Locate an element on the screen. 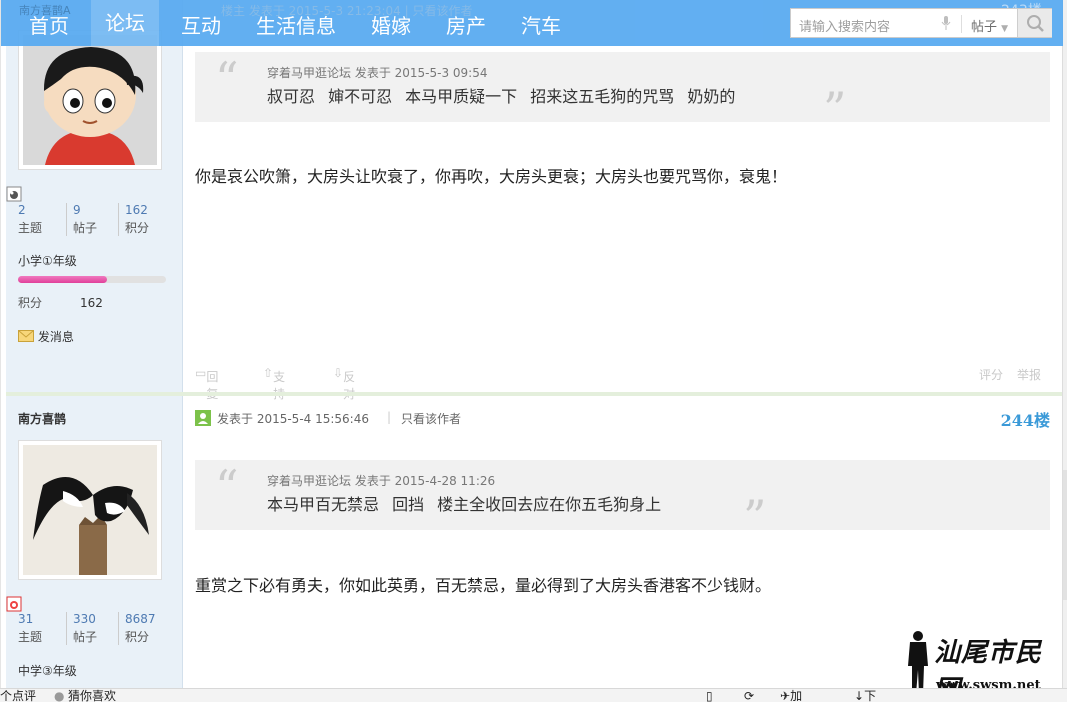 The height and width of the screenshot is (702, 1067). reply-label: 回复 is located at coordinates (212, 385).